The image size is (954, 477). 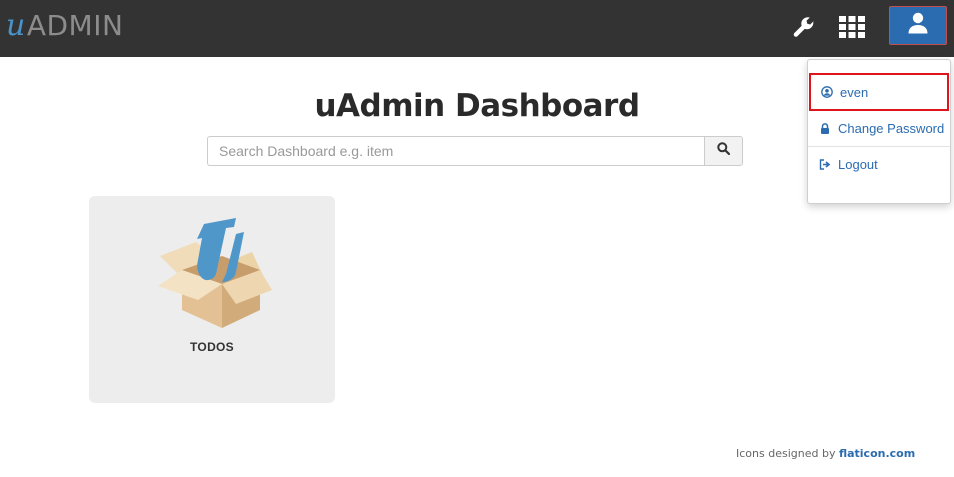 I want to click on footer-credit: Icons designed by flaticon.com, so click(x=825, y=453).